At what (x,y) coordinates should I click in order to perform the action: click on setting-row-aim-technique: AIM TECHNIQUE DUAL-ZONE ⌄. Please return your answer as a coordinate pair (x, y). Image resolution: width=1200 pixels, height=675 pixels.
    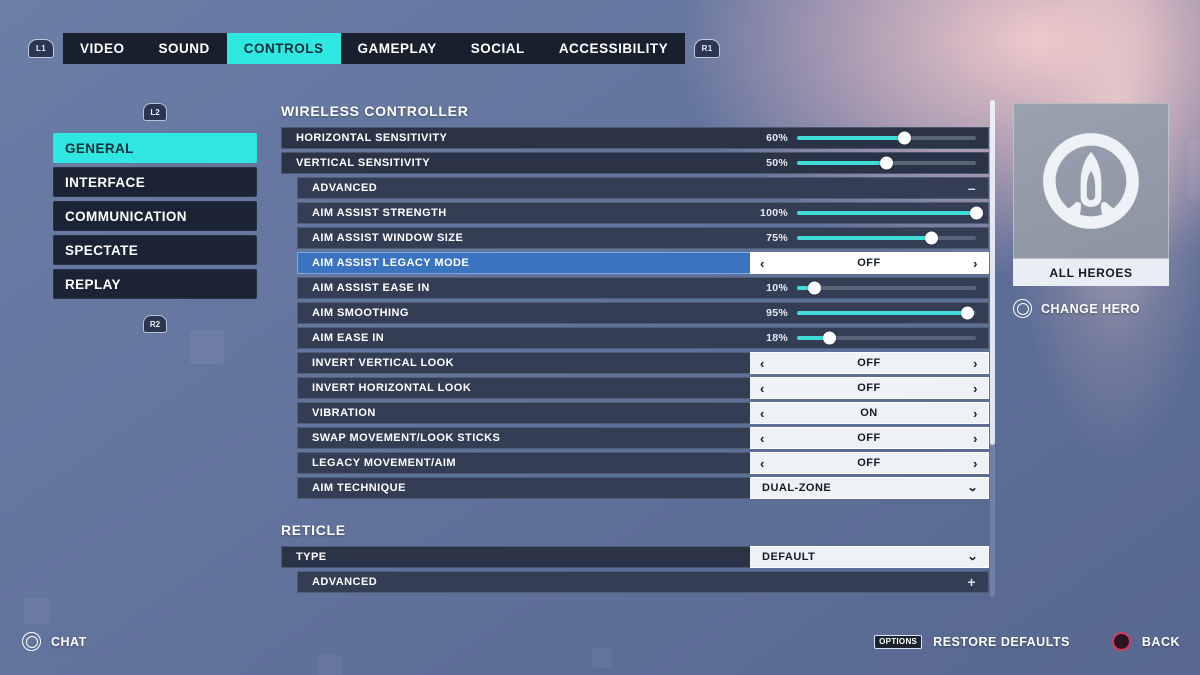
    Looking at the image, I should click on (643, 488).